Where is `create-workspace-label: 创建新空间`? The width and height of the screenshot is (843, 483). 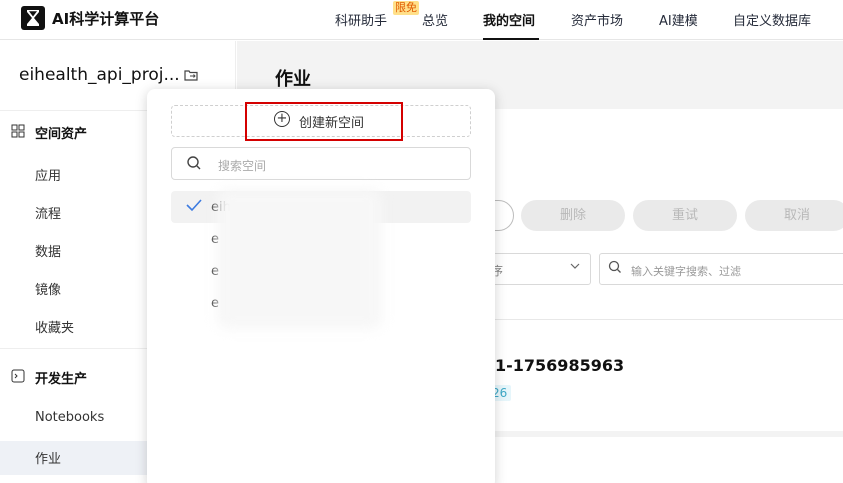 create-workspace-label: 创建新空间 is located at coordinates (332, 123).